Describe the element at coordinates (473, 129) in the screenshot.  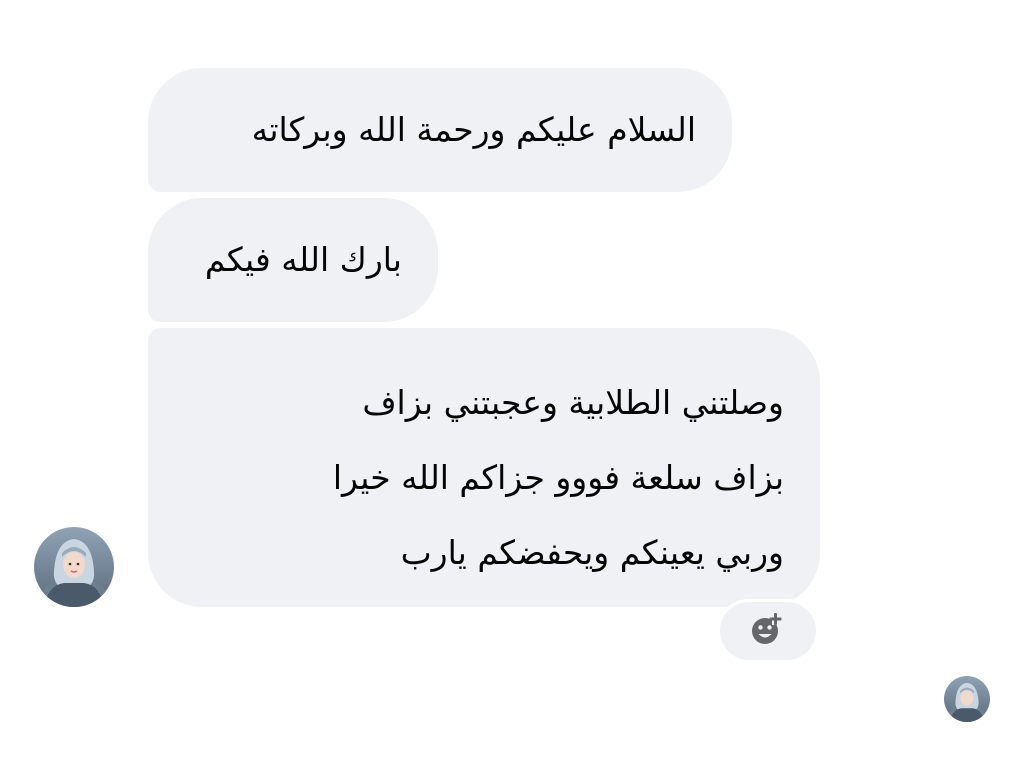
I see `message-text: السلام عليكم ورحمة الله وبركاته` at that location.